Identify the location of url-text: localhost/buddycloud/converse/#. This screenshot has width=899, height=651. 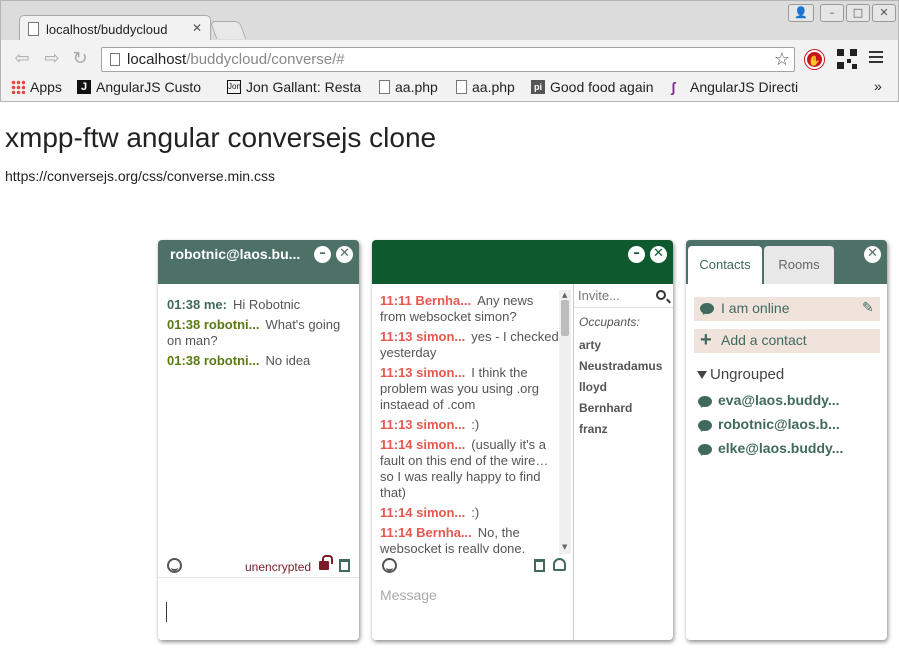
(236, 59).